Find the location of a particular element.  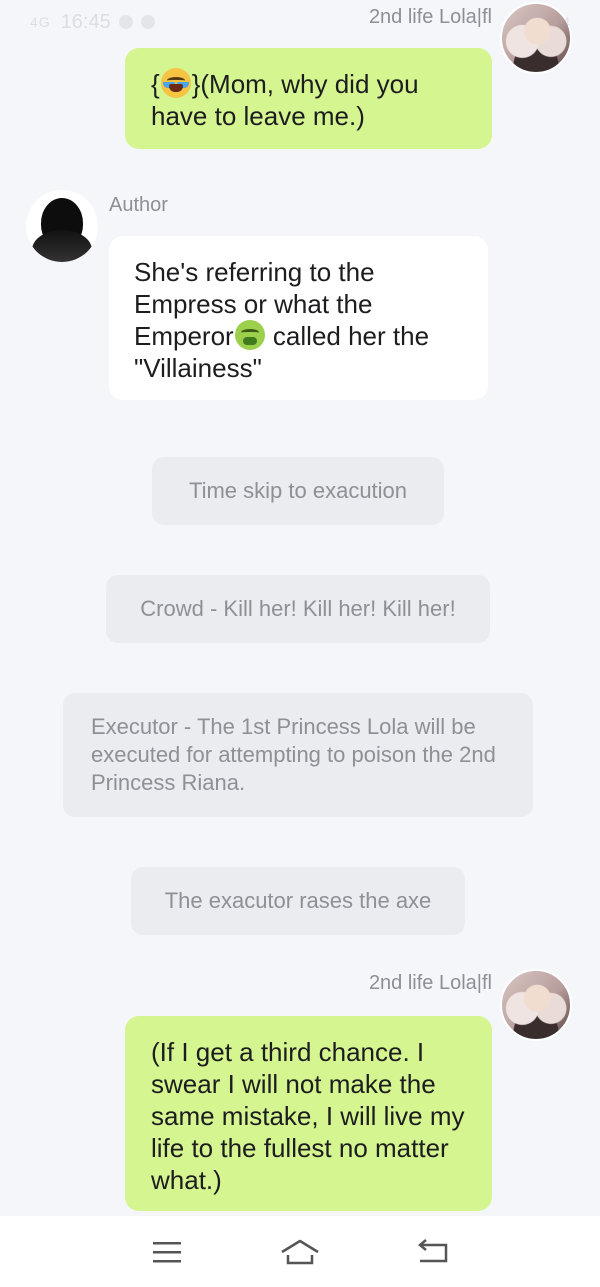

silhouette-body is located at coordinates (62, 246).